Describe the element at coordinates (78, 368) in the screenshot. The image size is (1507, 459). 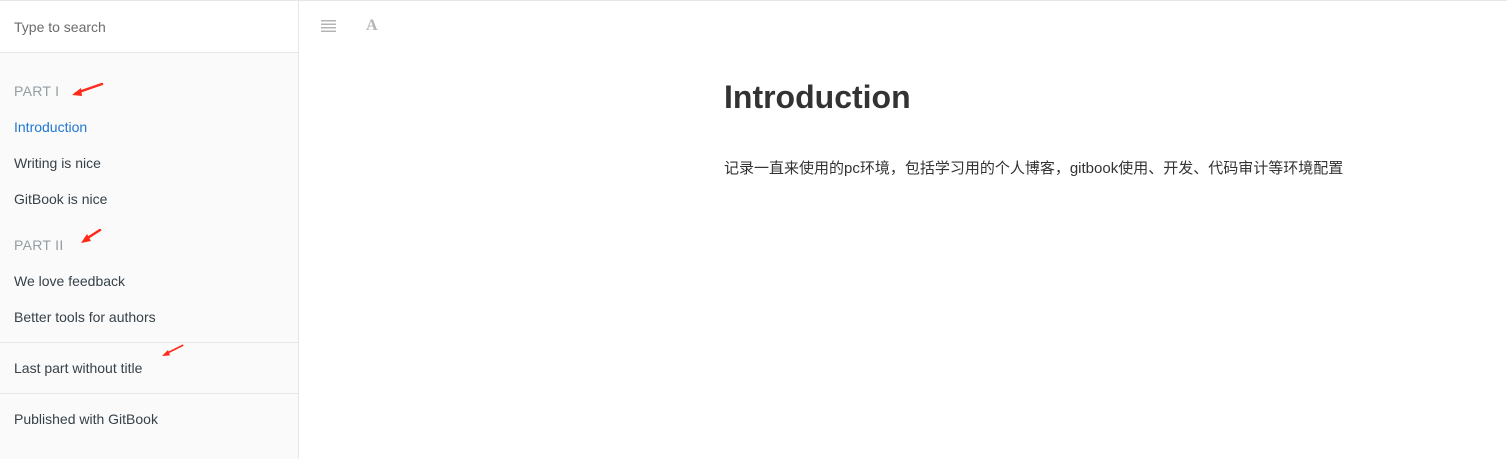
I see `nav-item-last-part-without-title: Last part without title` at that location.